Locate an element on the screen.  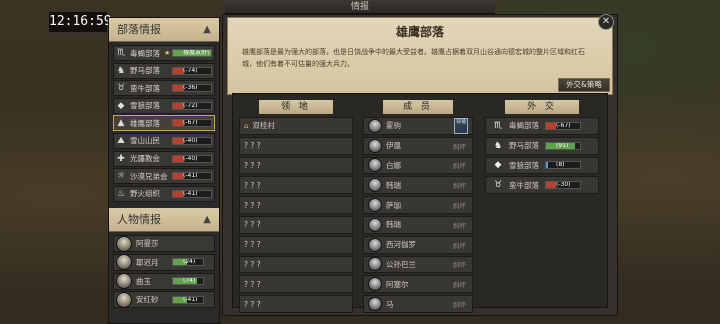
diplomacy-tribe-name: 野马部落 is located at coordinates (524, 146).